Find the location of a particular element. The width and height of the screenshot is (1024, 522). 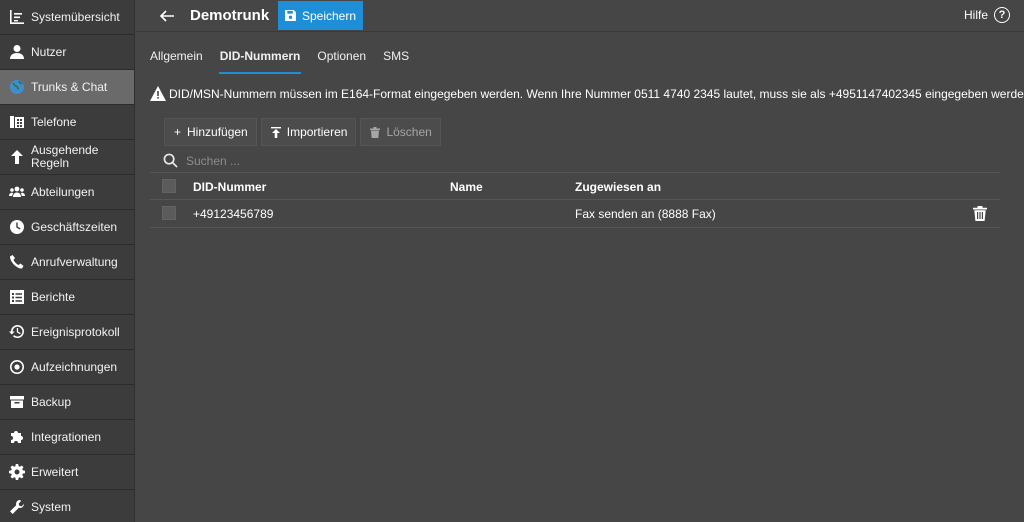

sidebar-item-berichte: Berichte is located at coordinates (67, 297).